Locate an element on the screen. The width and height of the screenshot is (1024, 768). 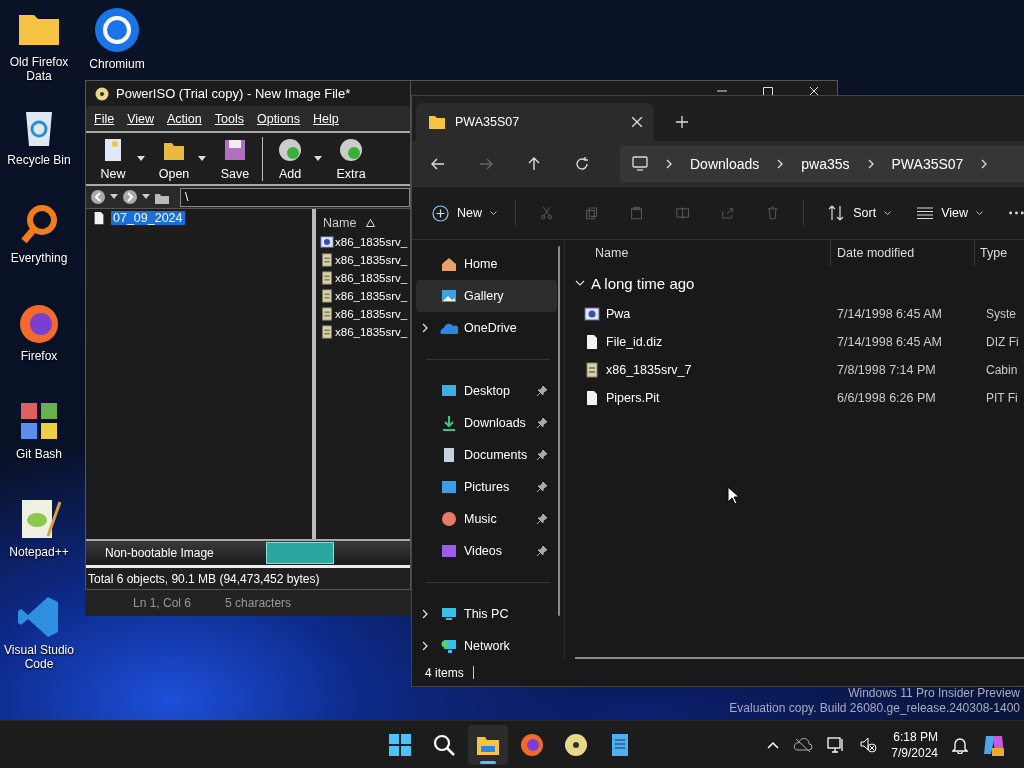
view-button: View is located at coordinates (950, 213).